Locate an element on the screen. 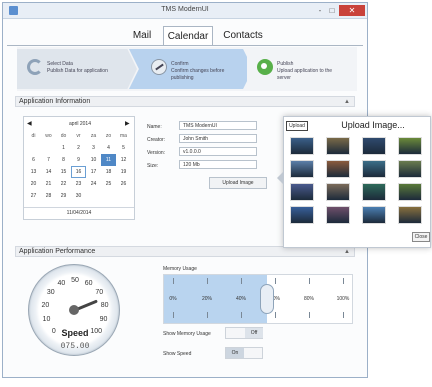  size-field: 120 Mb is located at coordinates (218, 164).